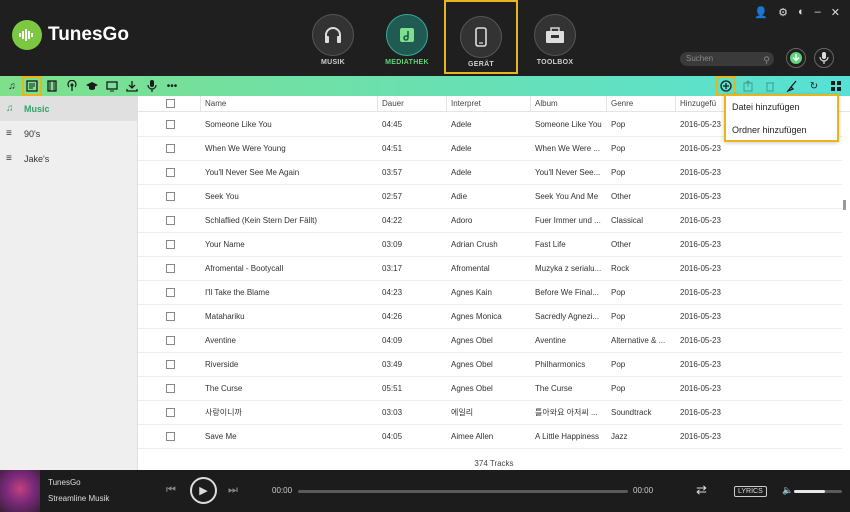 Image resolution: width=850 pixels, height=512 pixels. Describe the element at coordinates (32, 133) in the screenshot. I see `sidebar-item-label: 90's` at that location.